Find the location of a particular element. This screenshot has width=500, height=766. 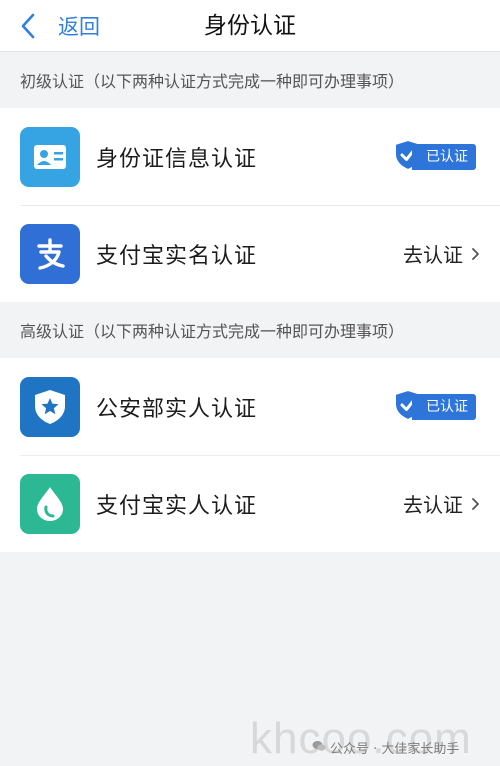

auth-row-id-card: 身份证信息认证 已认证 is located at coordinates (250, 156).